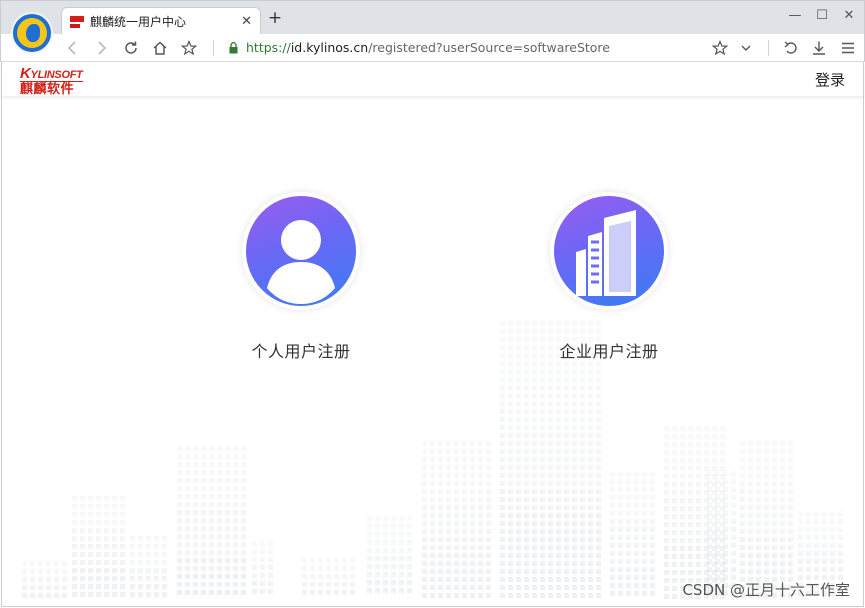 Image resolution: width=865 pixels, height=608 pixels. What do you see at coordinates (51, 73) in the screenshot?
I see `logo-text-en: KYLINSOFT` at bounding box center [51, 73].